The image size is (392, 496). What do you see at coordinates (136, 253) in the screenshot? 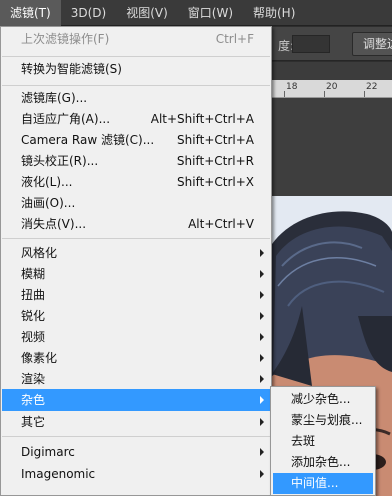
I see `menu-item-stylize: 风格化` at bounding box center [136, 253].